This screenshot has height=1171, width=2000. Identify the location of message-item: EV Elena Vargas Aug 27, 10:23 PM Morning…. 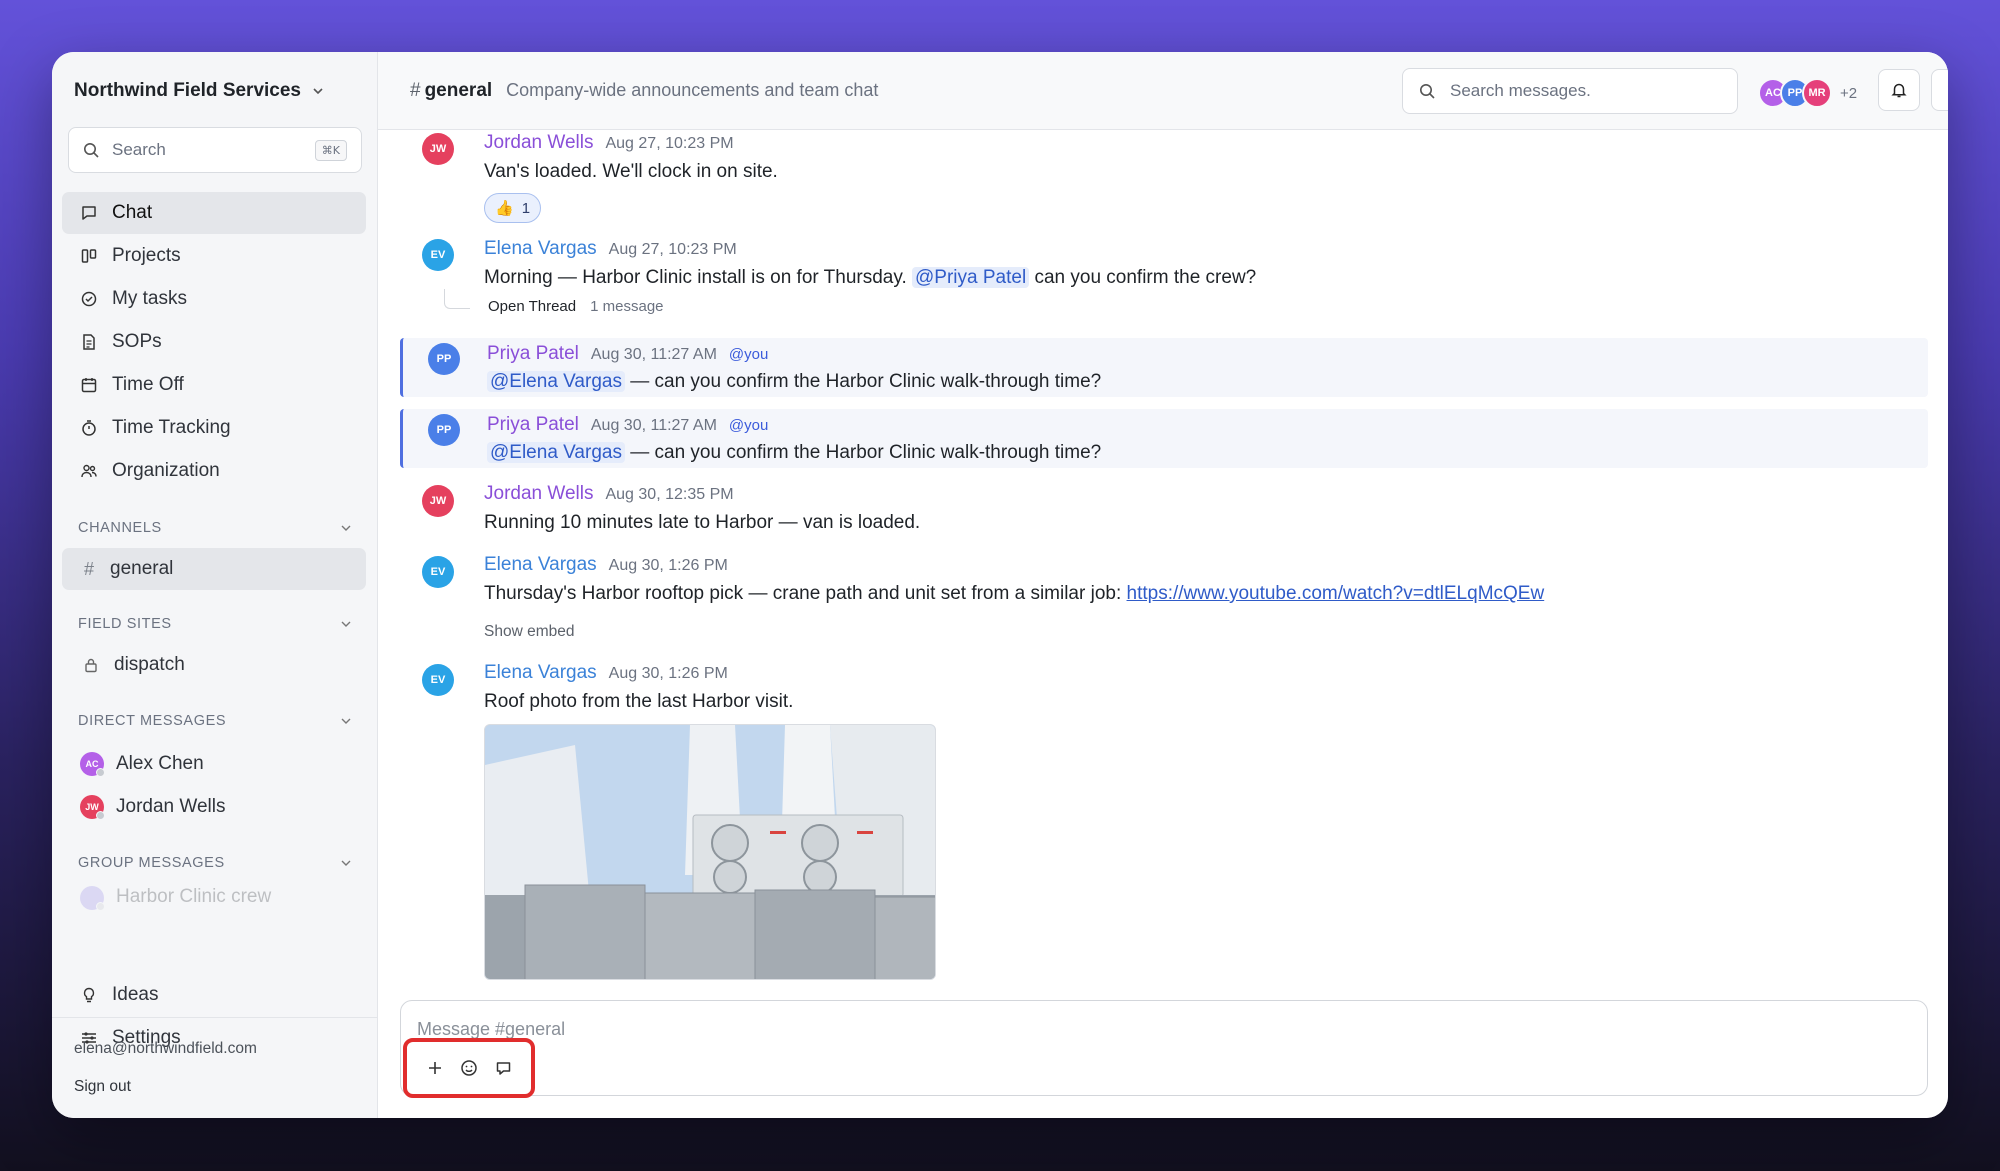
(1164, 281).